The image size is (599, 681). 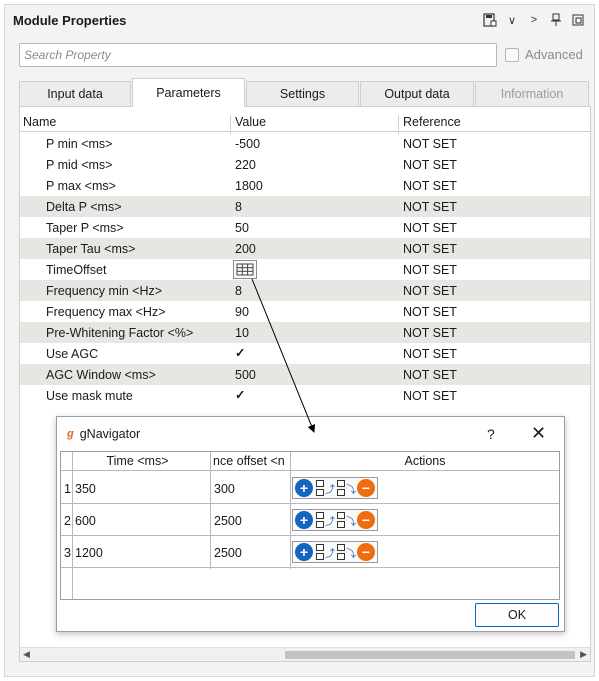 I want to click on float-window-icon, so click(x=578, y=20).